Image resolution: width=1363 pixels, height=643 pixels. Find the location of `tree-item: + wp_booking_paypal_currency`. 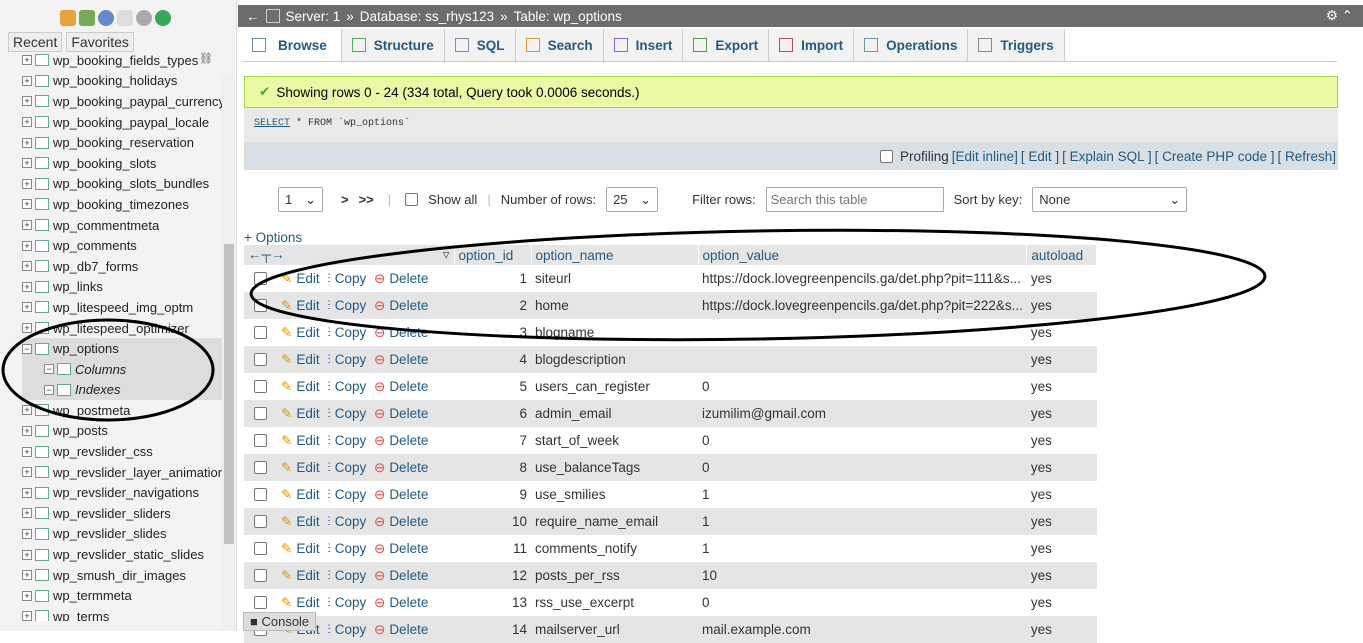

tree-item: + wp_booking_paypal_currency is located at coordinates (122, 101).